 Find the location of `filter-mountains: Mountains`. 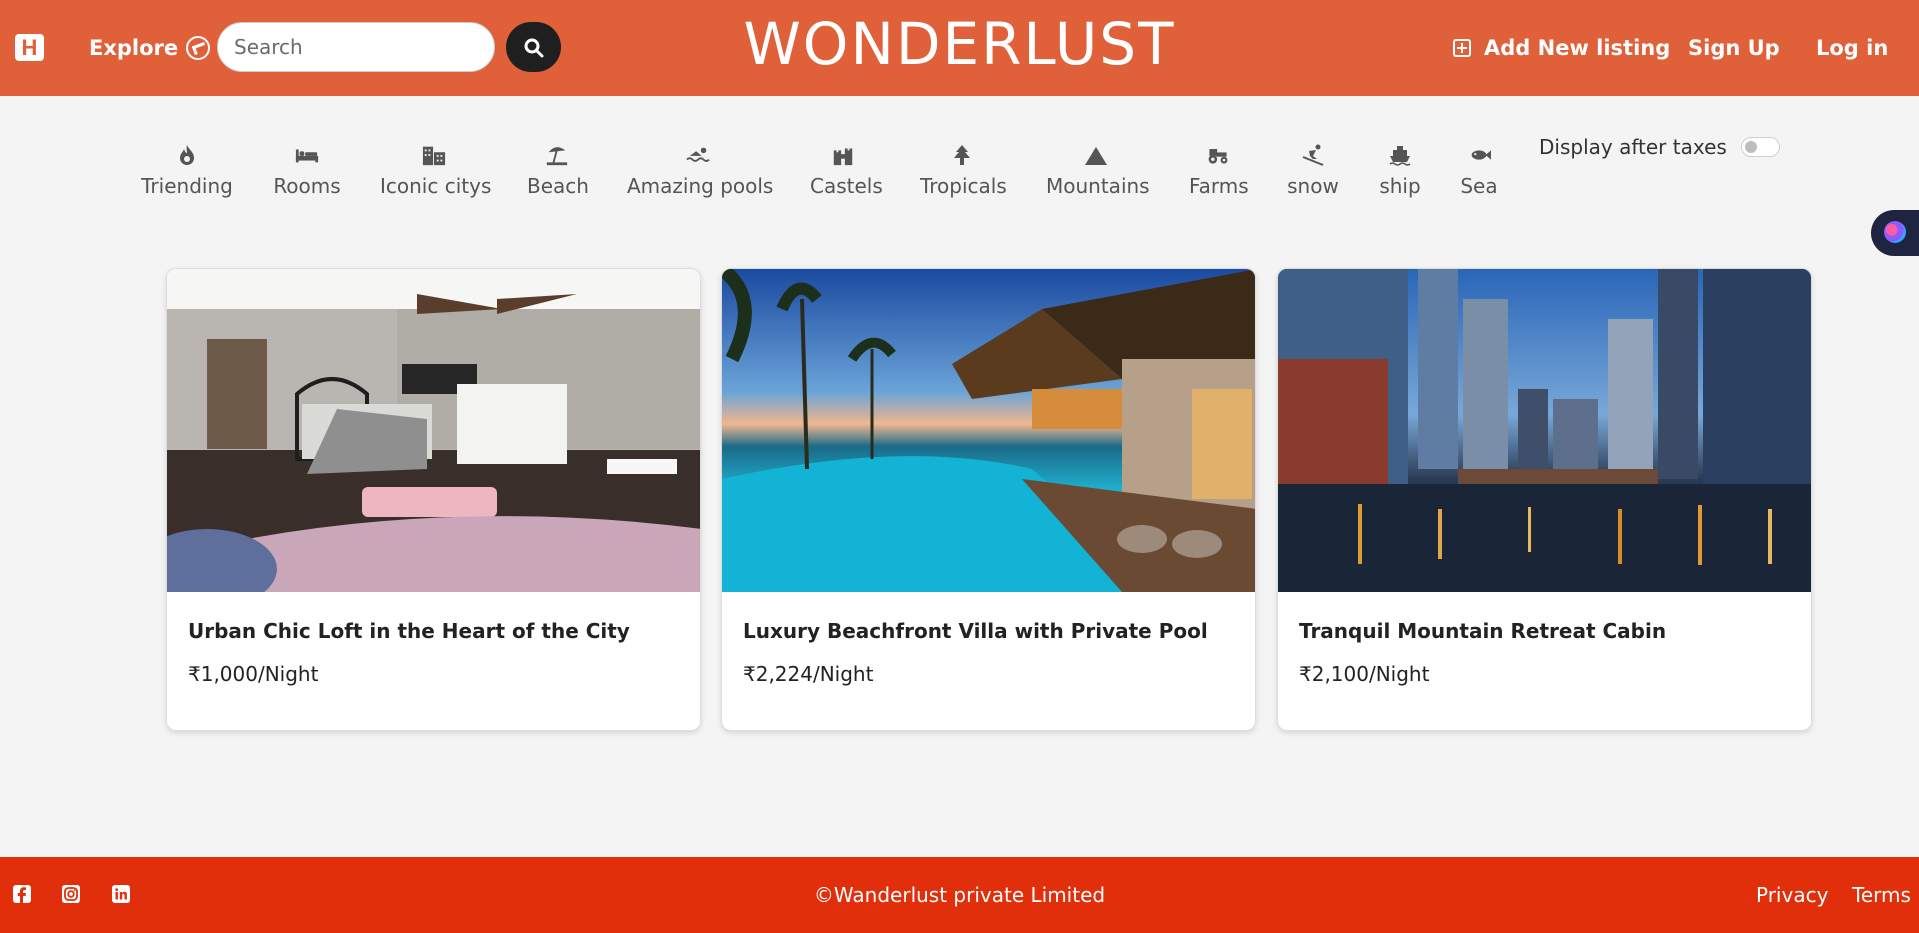

filter-mountains: Mountains is located at coordinates (1098, 173).